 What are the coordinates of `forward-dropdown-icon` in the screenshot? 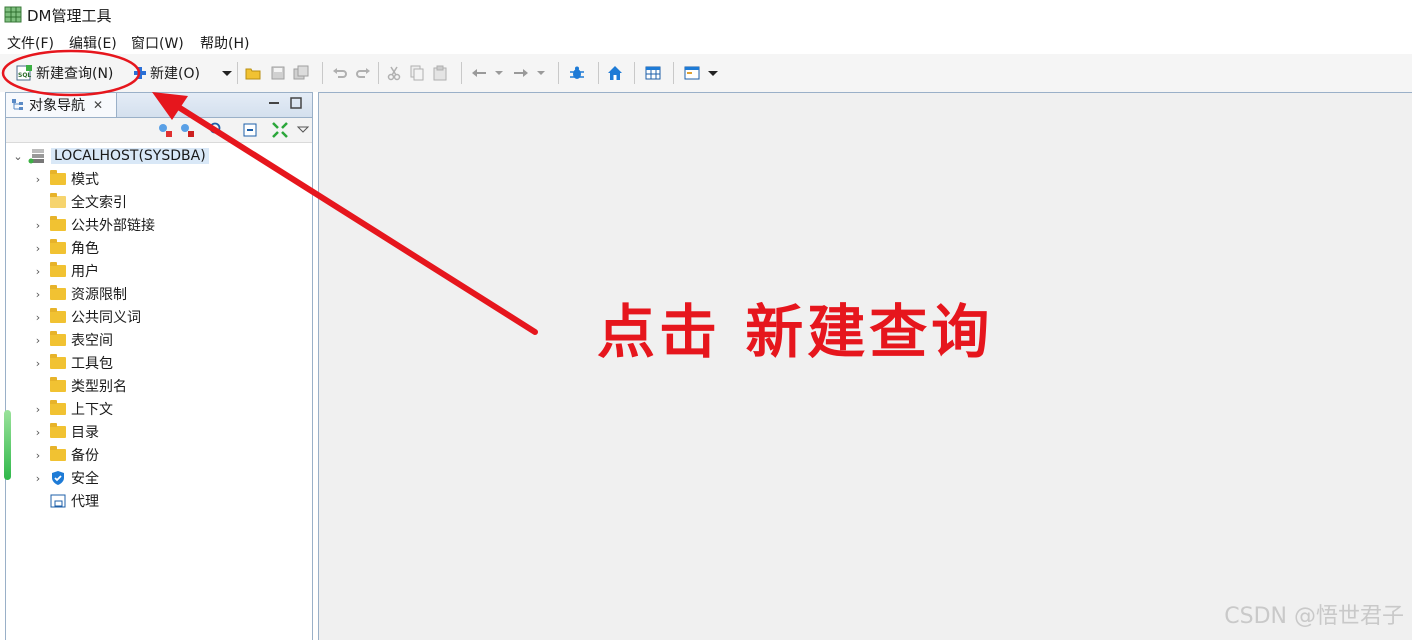 It's located at (541, 73).